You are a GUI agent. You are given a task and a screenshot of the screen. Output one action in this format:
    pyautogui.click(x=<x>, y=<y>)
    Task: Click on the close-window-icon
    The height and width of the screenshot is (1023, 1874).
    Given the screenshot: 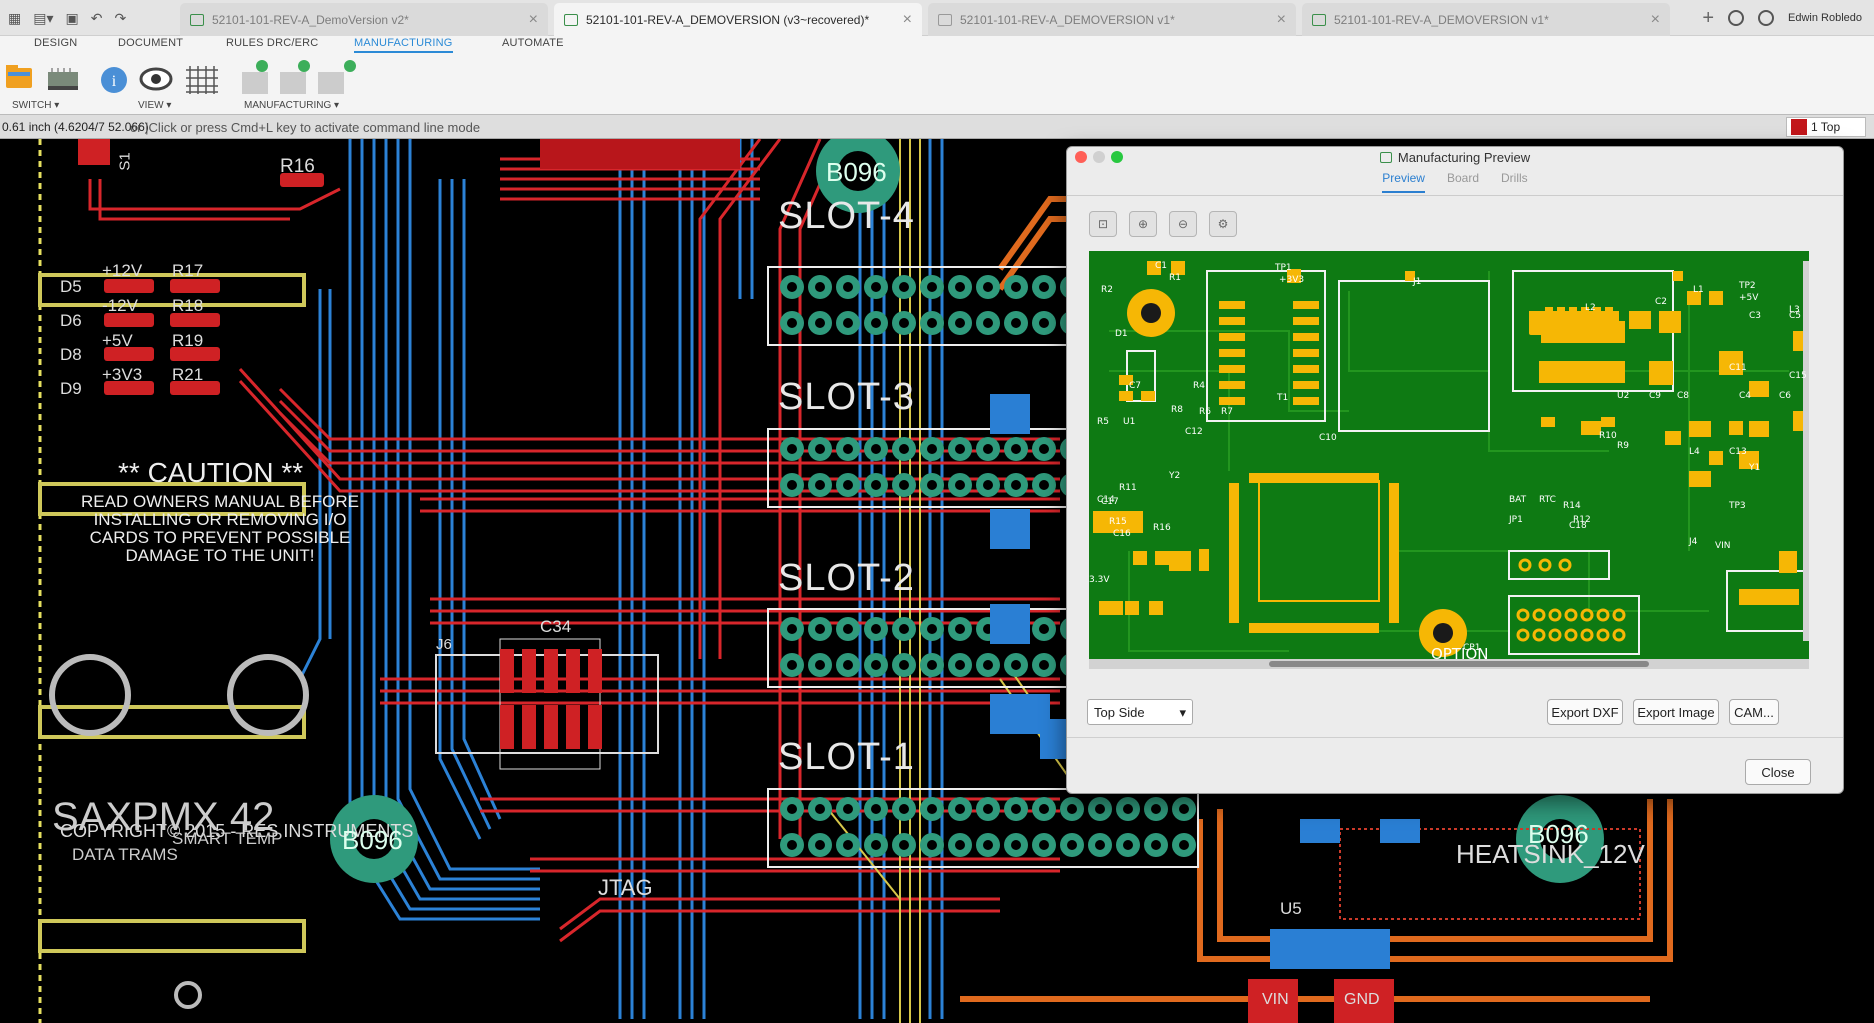 What is the action you would take?
    pyautogui.click(x=1081, y=157)
    